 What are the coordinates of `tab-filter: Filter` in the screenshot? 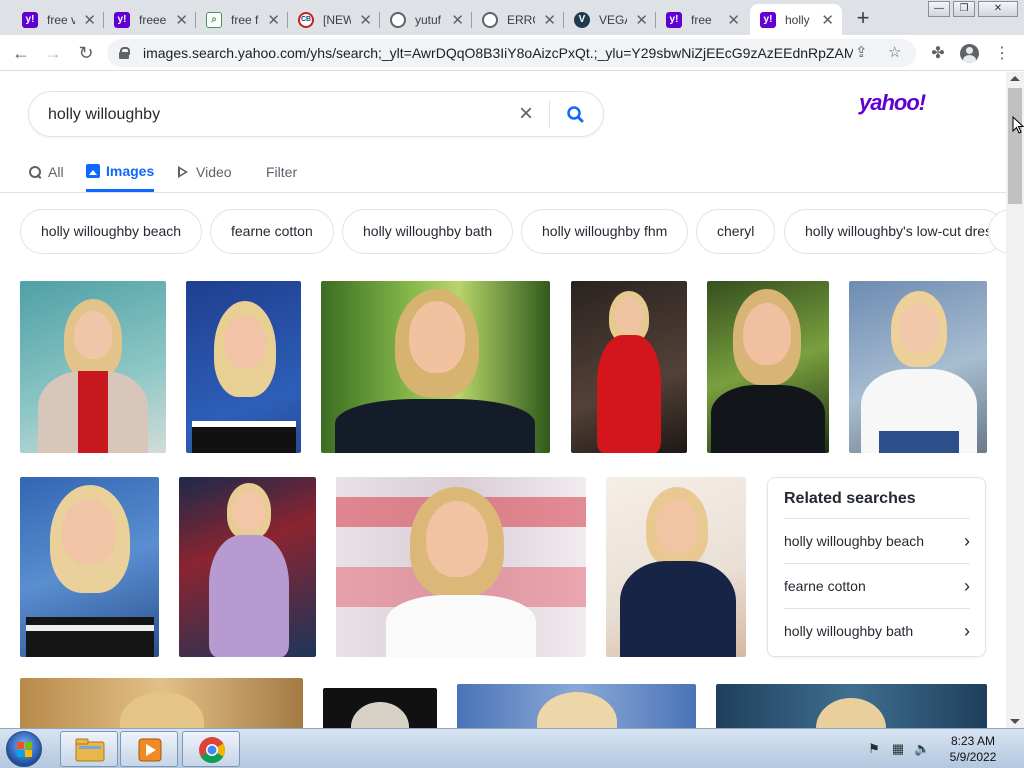 It's located at (281, 172).